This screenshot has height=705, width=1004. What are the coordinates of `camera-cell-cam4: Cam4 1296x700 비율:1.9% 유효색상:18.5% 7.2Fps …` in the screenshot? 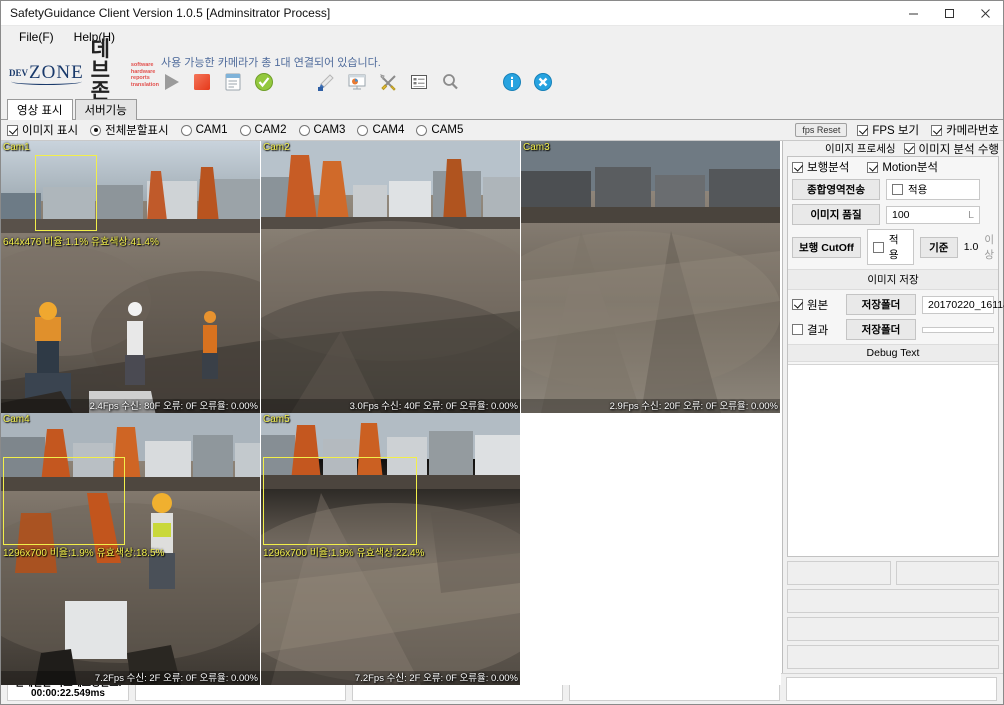 It's located at (131, 549).